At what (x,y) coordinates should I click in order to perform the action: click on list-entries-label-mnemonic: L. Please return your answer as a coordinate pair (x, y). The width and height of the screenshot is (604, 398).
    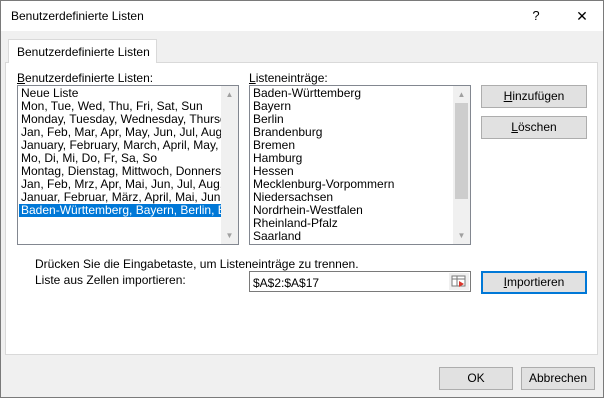
    Looking at the image, I should click on (252, 78).